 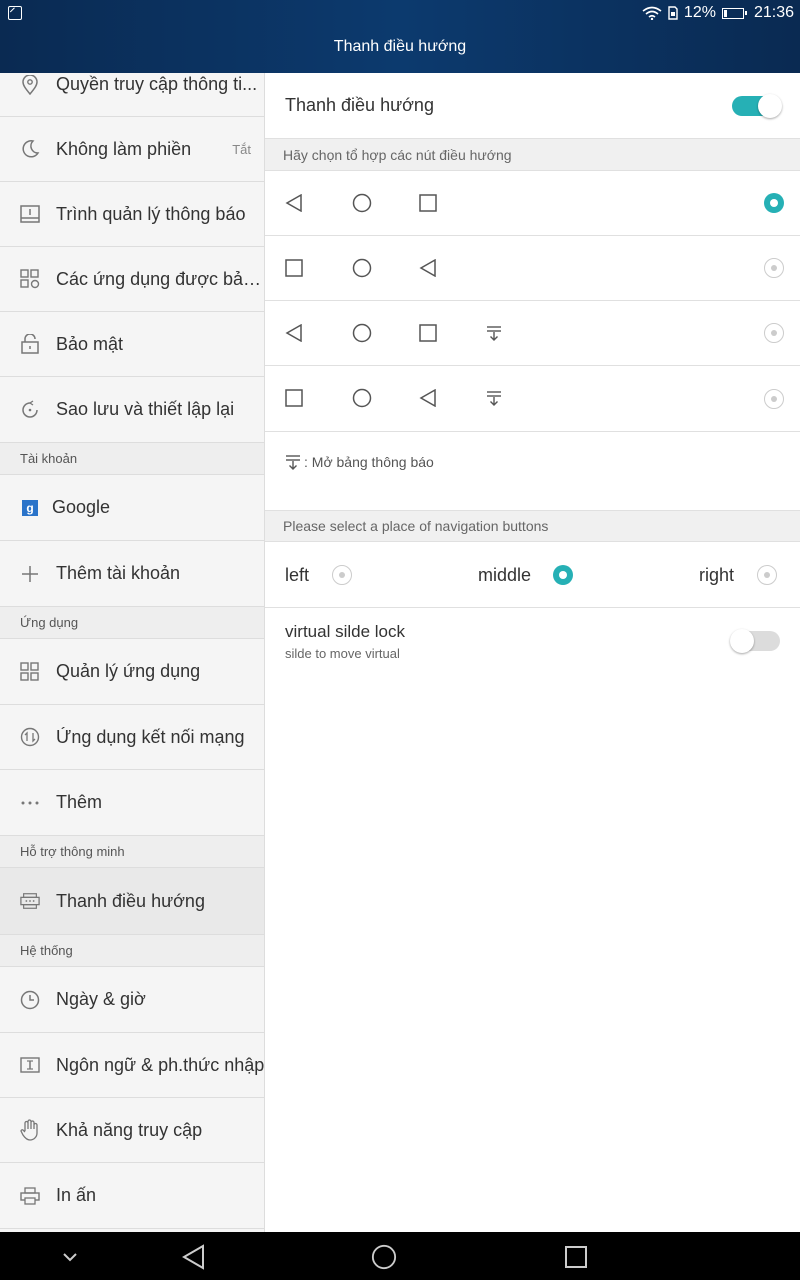 I want to click on plus-icon, so click(x=30, y=574).